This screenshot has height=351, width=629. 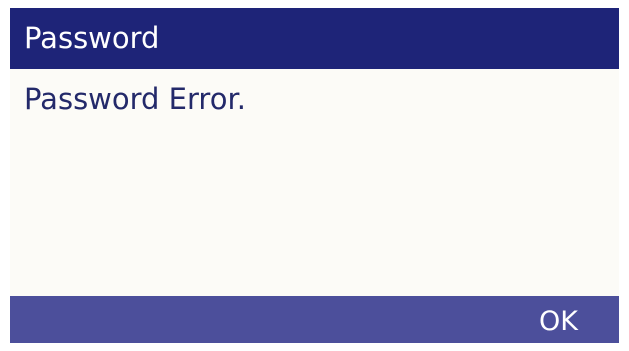 I want to click on ok-softkey-label: OK, so click(x=558, y=321).